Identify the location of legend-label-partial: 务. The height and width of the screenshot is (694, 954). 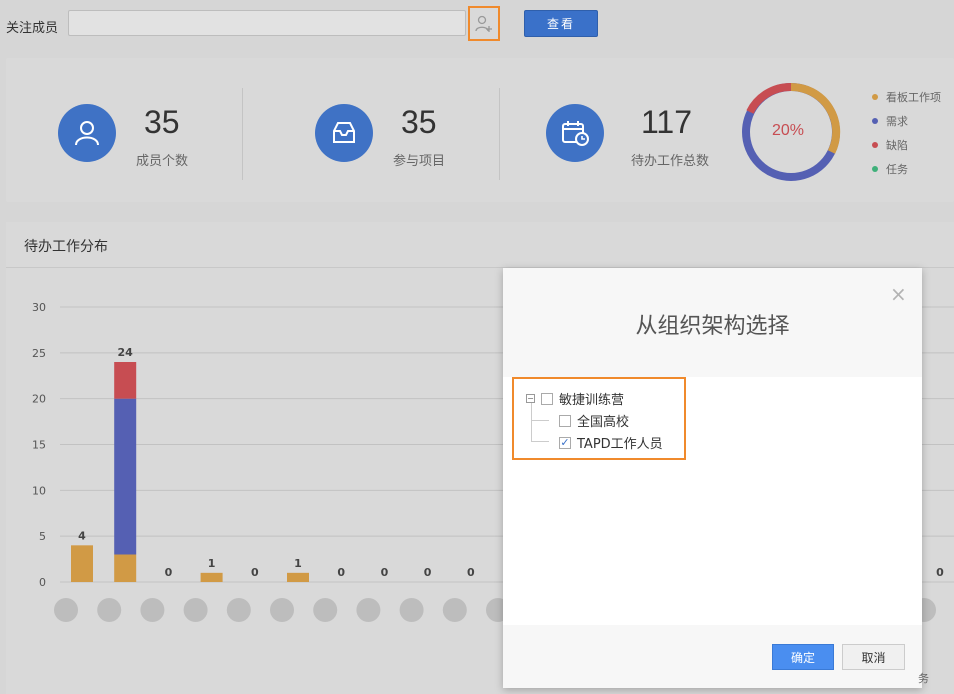
(923, 678).